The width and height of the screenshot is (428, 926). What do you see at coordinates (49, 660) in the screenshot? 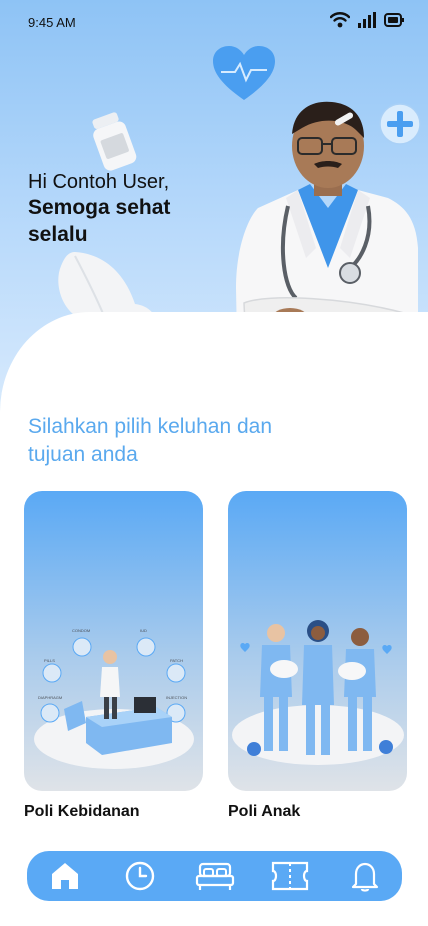
I see `label-pills: PILLS` at bounding box center [49, 660].